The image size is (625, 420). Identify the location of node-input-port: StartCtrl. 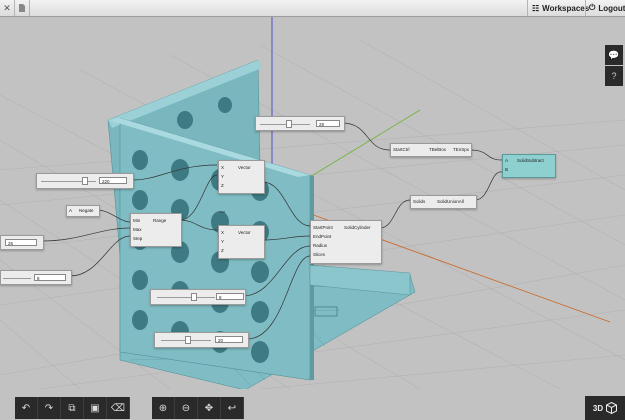
(401, 149).